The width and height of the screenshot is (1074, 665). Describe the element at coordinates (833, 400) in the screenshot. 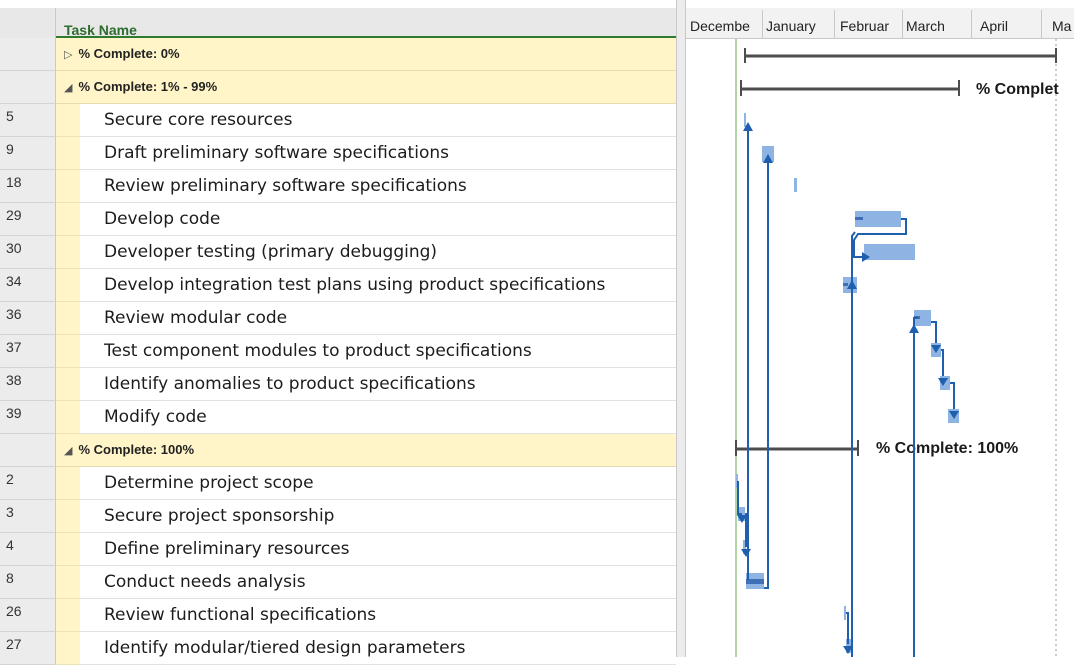

I see `task-progress-bars` at that location.